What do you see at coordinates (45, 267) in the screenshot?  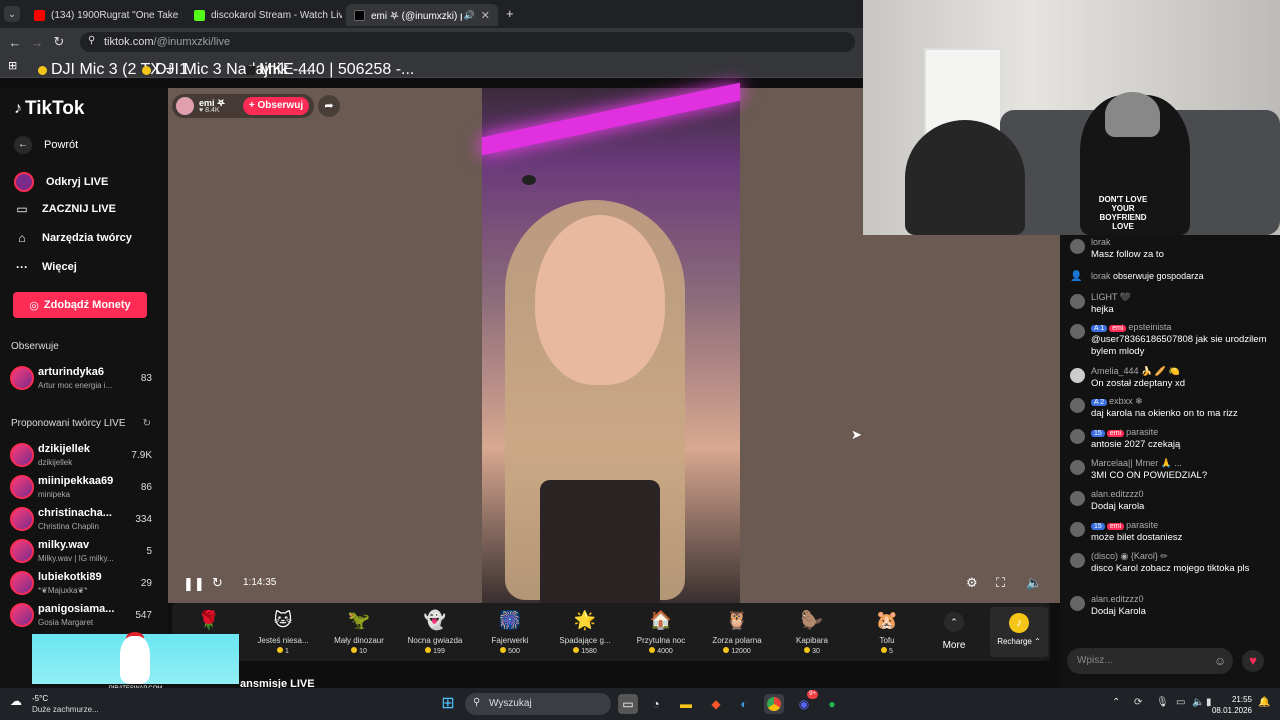 I see `nav-more: ··· Więcej` at bounding box center [45, 267].